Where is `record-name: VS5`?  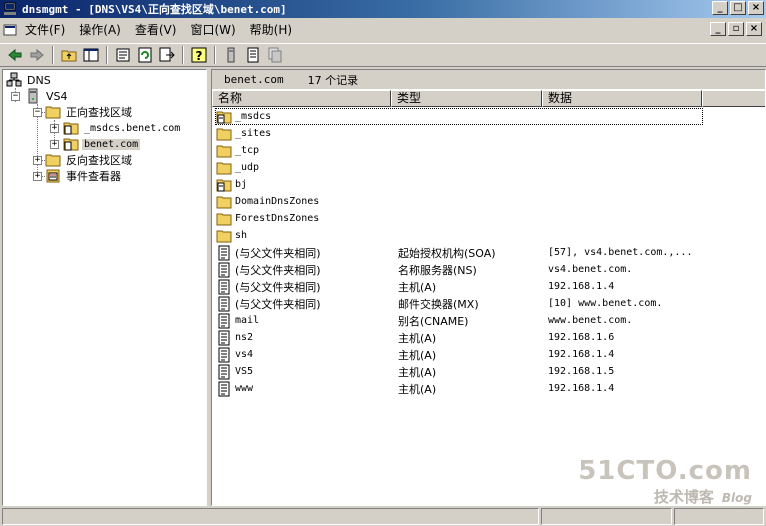
record-name: VS5 is located at coordinates (244, 371).